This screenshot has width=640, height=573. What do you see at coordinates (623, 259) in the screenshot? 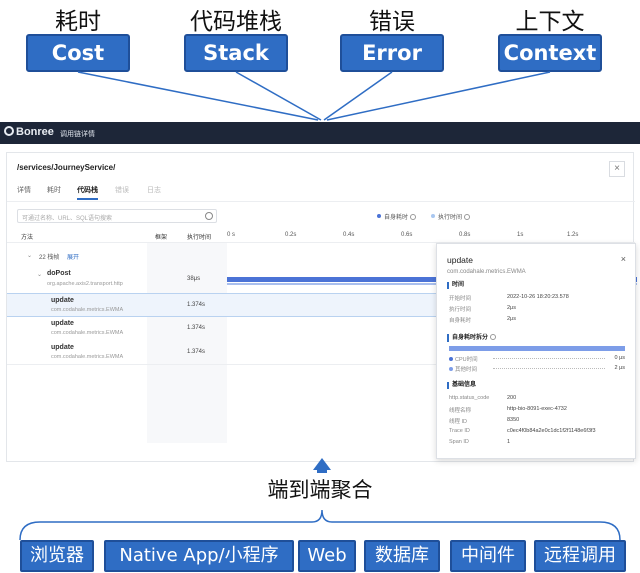
I see `close-icon: ×` at bounding box center [623, 259].